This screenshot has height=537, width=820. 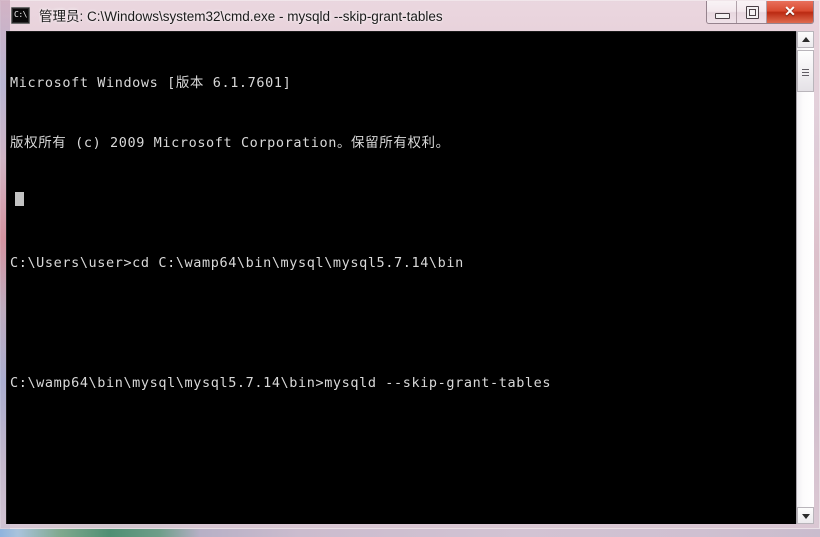 I want to click on close-button: ✕, so click(x=790, y=12).